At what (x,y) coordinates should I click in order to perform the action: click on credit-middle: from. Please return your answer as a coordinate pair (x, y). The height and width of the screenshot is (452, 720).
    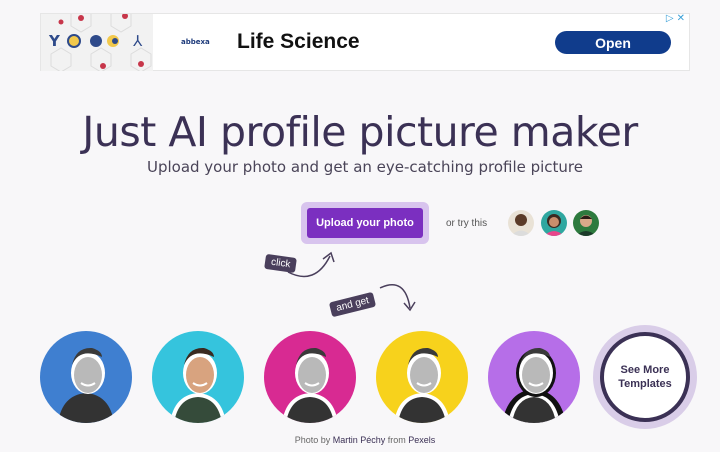
    Looking at the image, I should click on (396, 440).